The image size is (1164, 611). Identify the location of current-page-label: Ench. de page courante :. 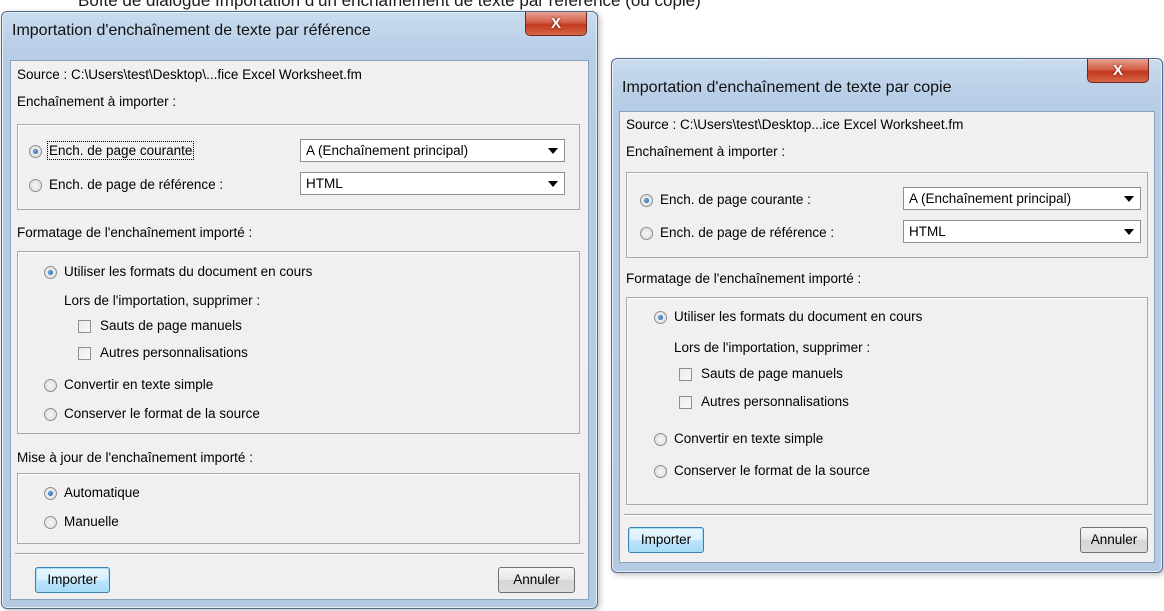
(735, 199).